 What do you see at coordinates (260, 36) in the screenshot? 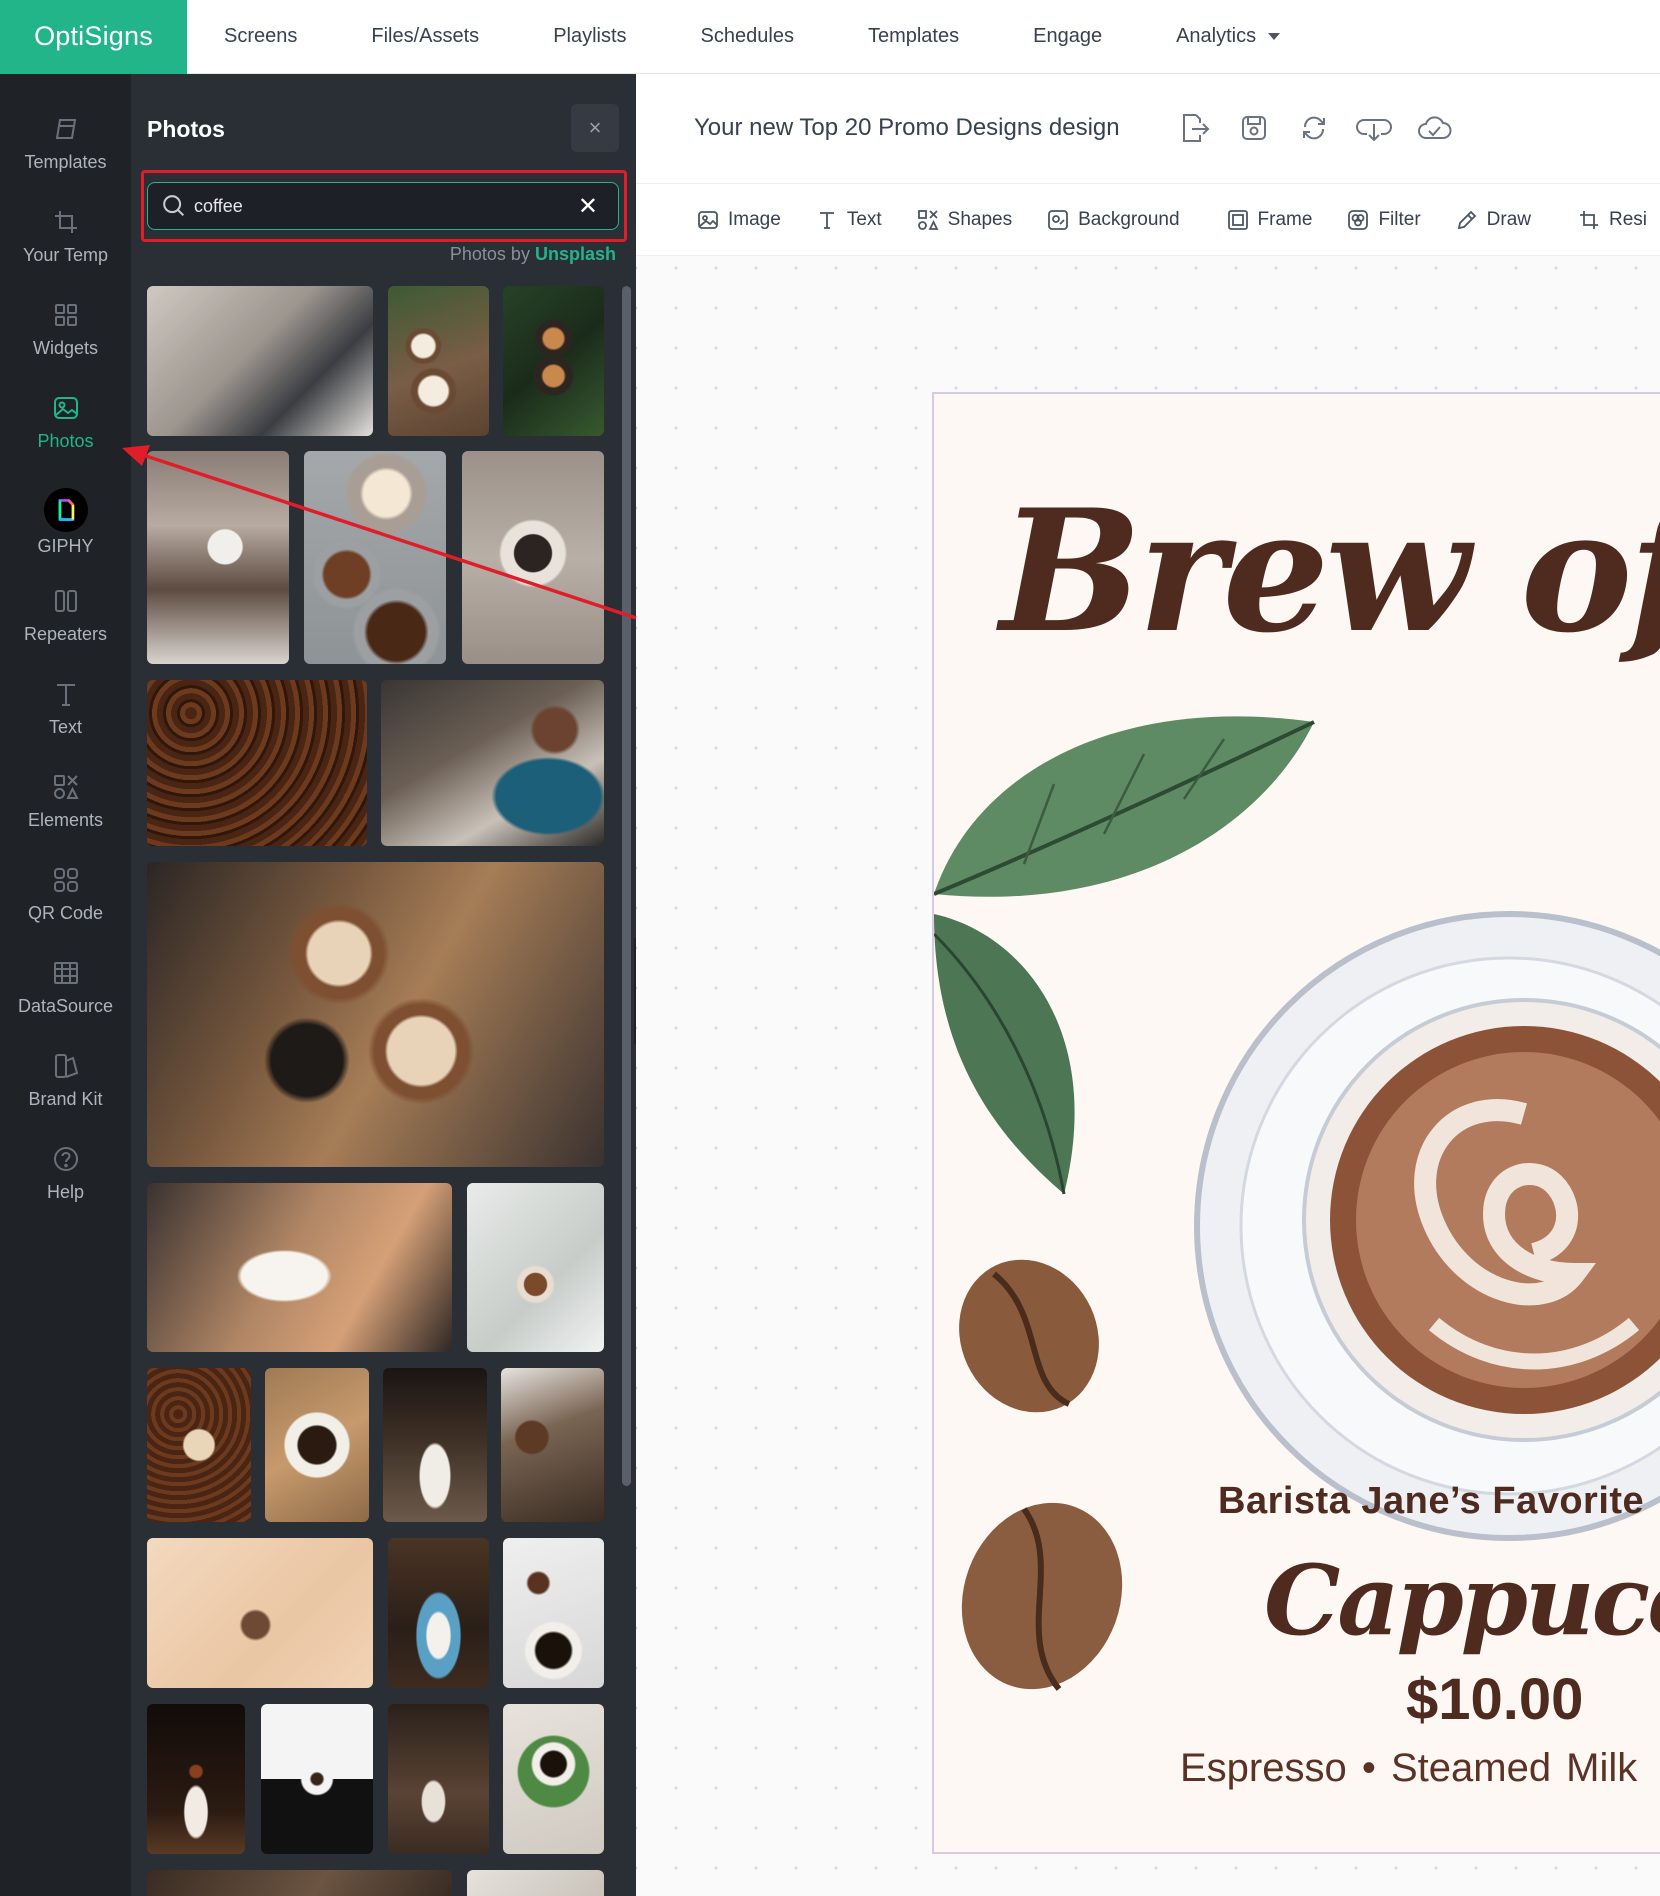
I see `nav-screens: Screens` at bounding box center [260, 36].